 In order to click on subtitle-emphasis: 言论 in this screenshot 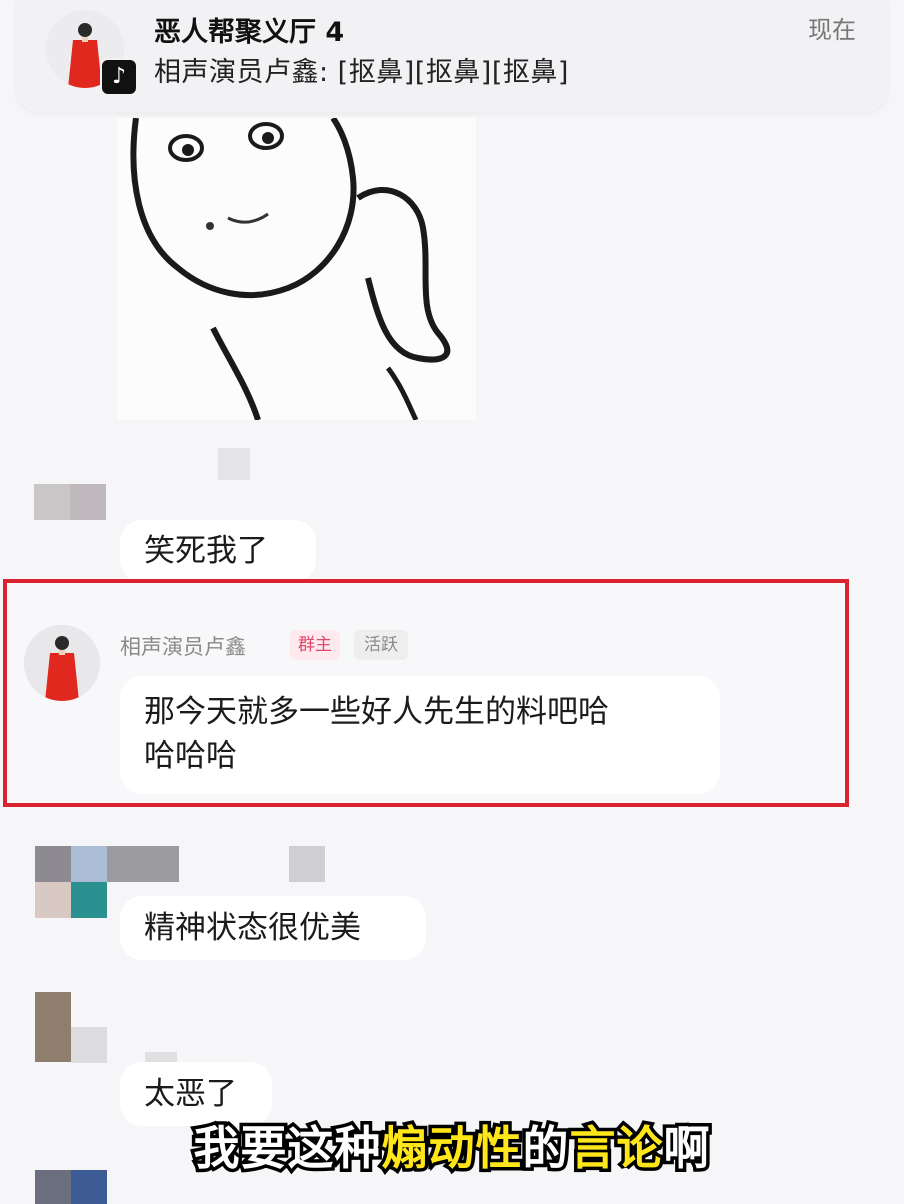, I will do `click(616, 1148)`.